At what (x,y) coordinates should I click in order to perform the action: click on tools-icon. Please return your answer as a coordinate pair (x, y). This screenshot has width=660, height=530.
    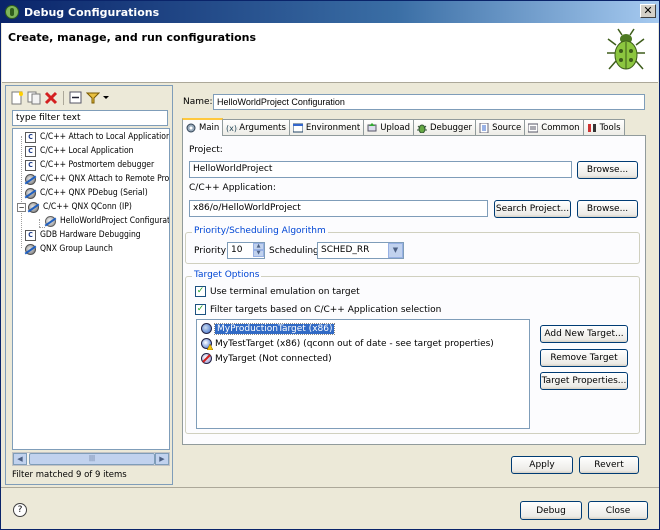
    Looking at the image, I should click on (592, 128).